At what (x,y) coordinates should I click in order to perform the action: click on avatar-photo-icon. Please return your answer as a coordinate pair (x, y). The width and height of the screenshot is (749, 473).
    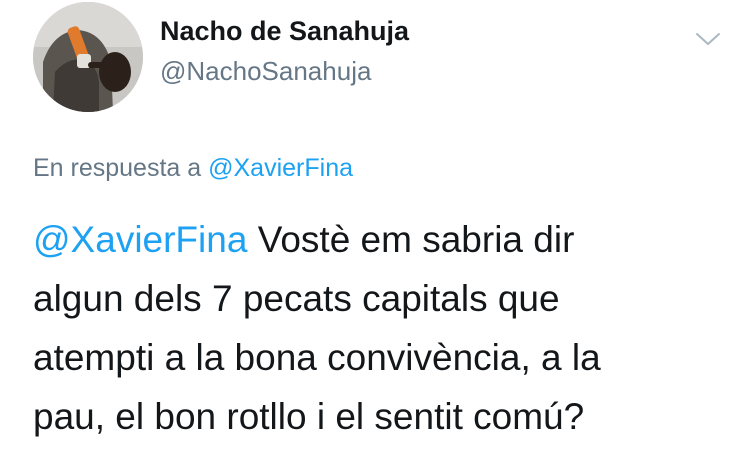
    Looking at the image, I should click on (88, 57).